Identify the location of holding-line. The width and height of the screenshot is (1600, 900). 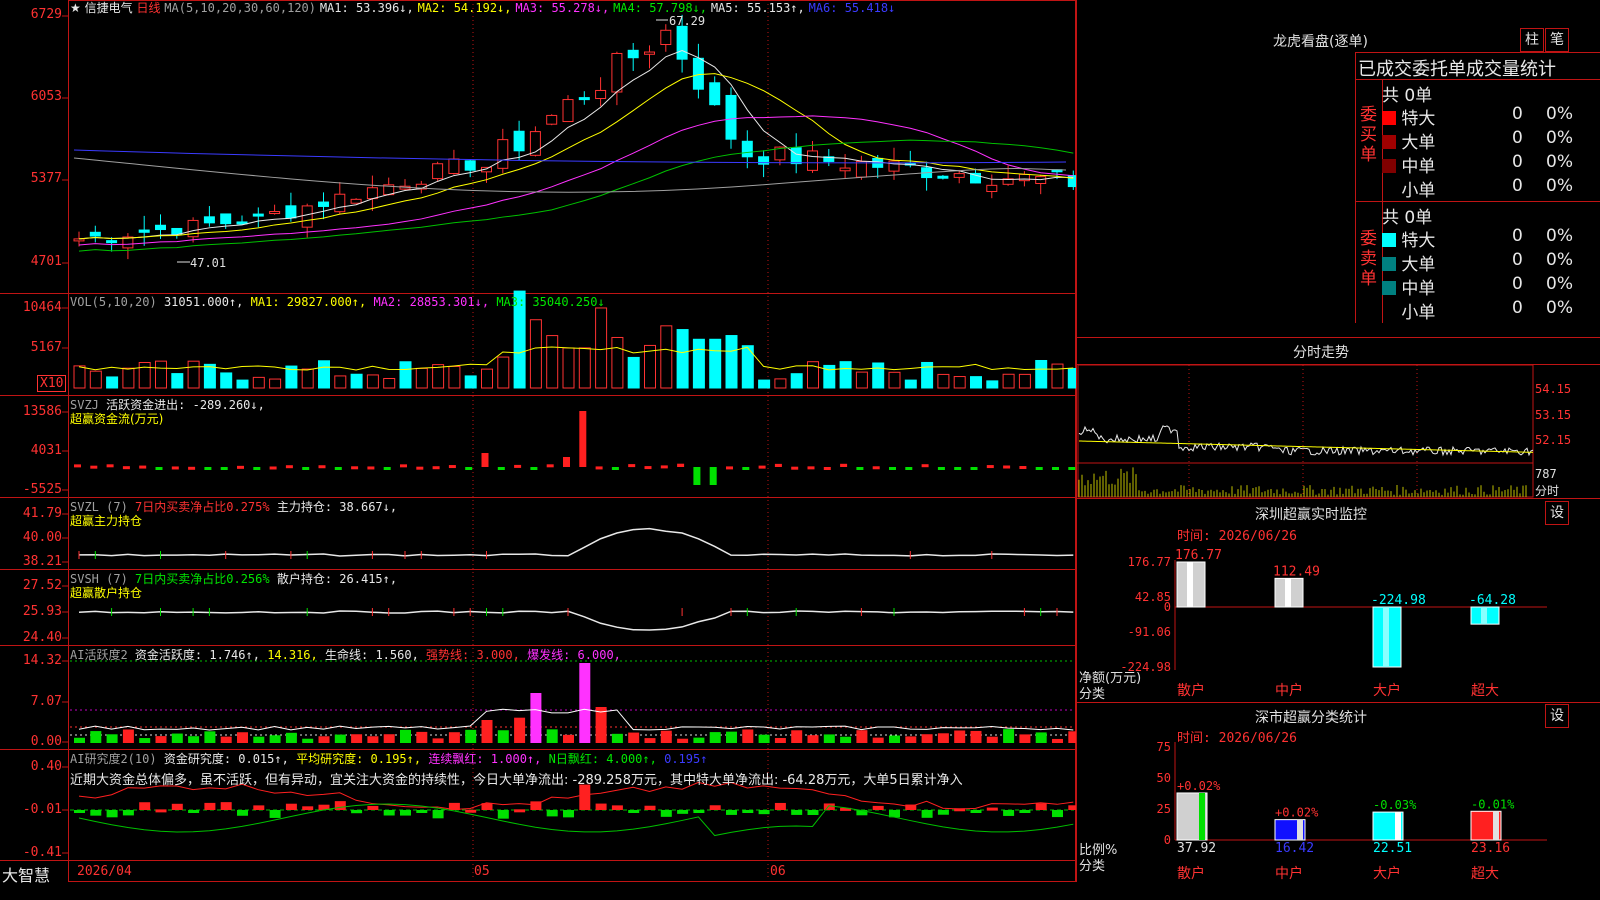
(576, 620).